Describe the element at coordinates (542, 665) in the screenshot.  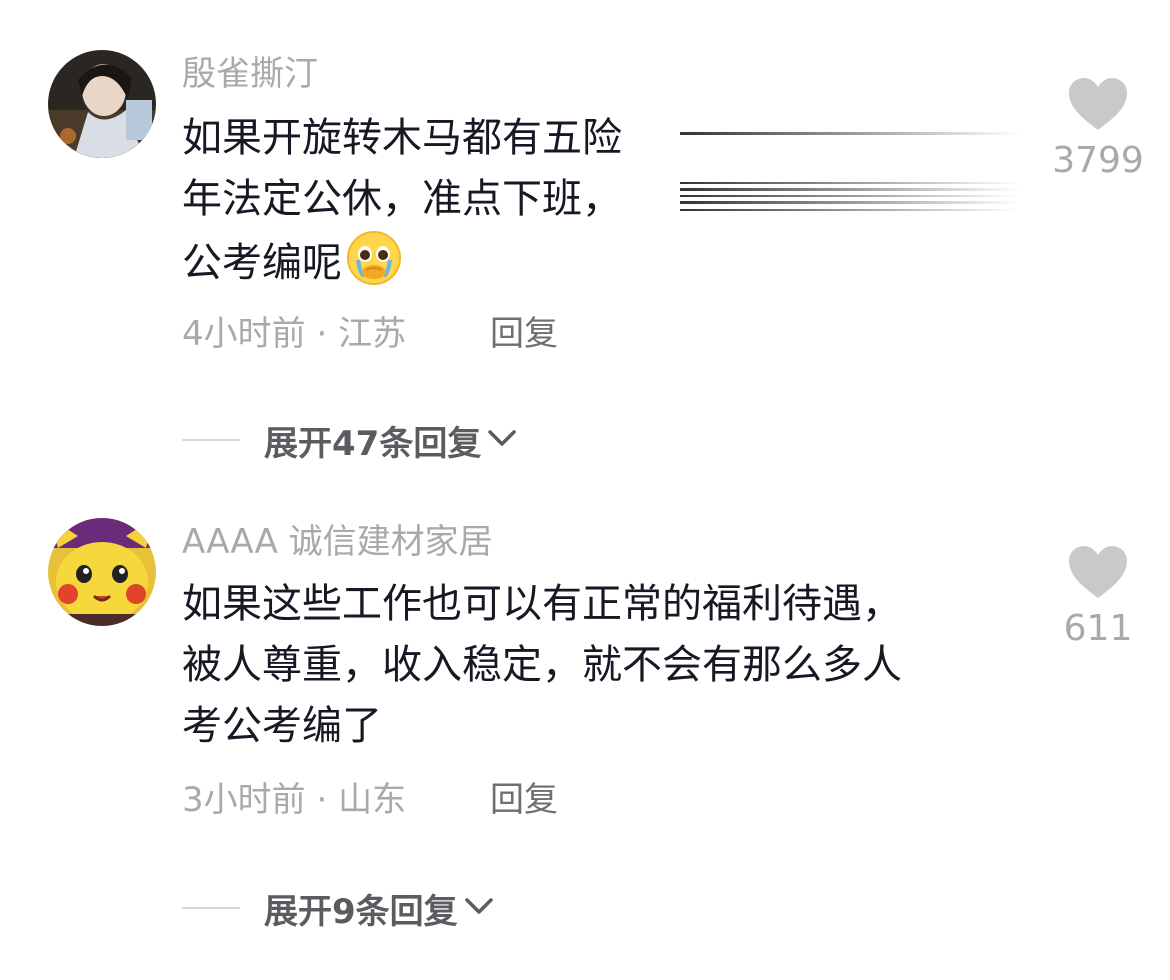
I see `comment-text-line: 被人尊重，收入稳定，就不会有那么多人` at that location.